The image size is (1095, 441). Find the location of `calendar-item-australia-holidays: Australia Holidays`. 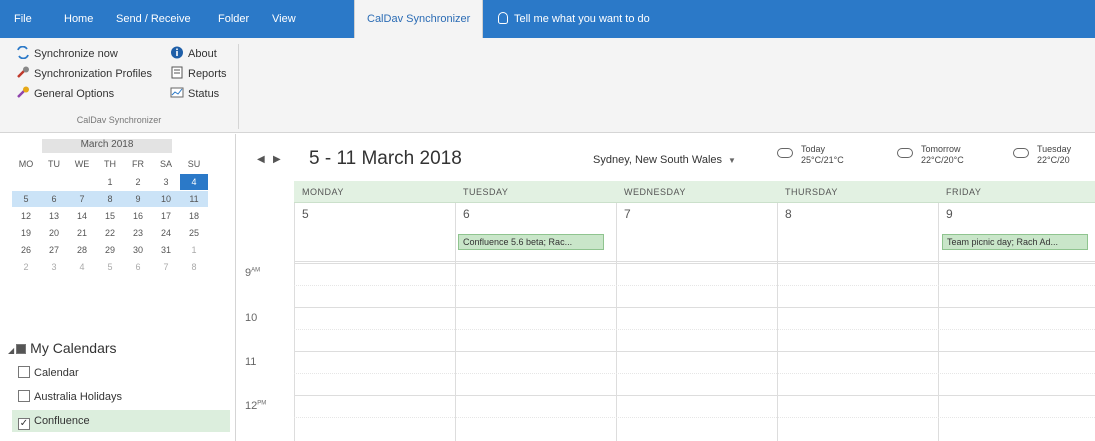

calendar-item-australia-holidays: Australia Holidays is located at coordinates (127, 397).